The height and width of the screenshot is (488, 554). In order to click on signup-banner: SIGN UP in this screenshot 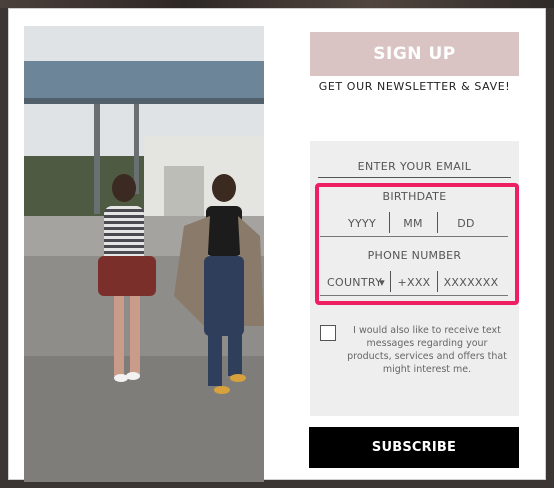, I will do `click(414, 54)`.